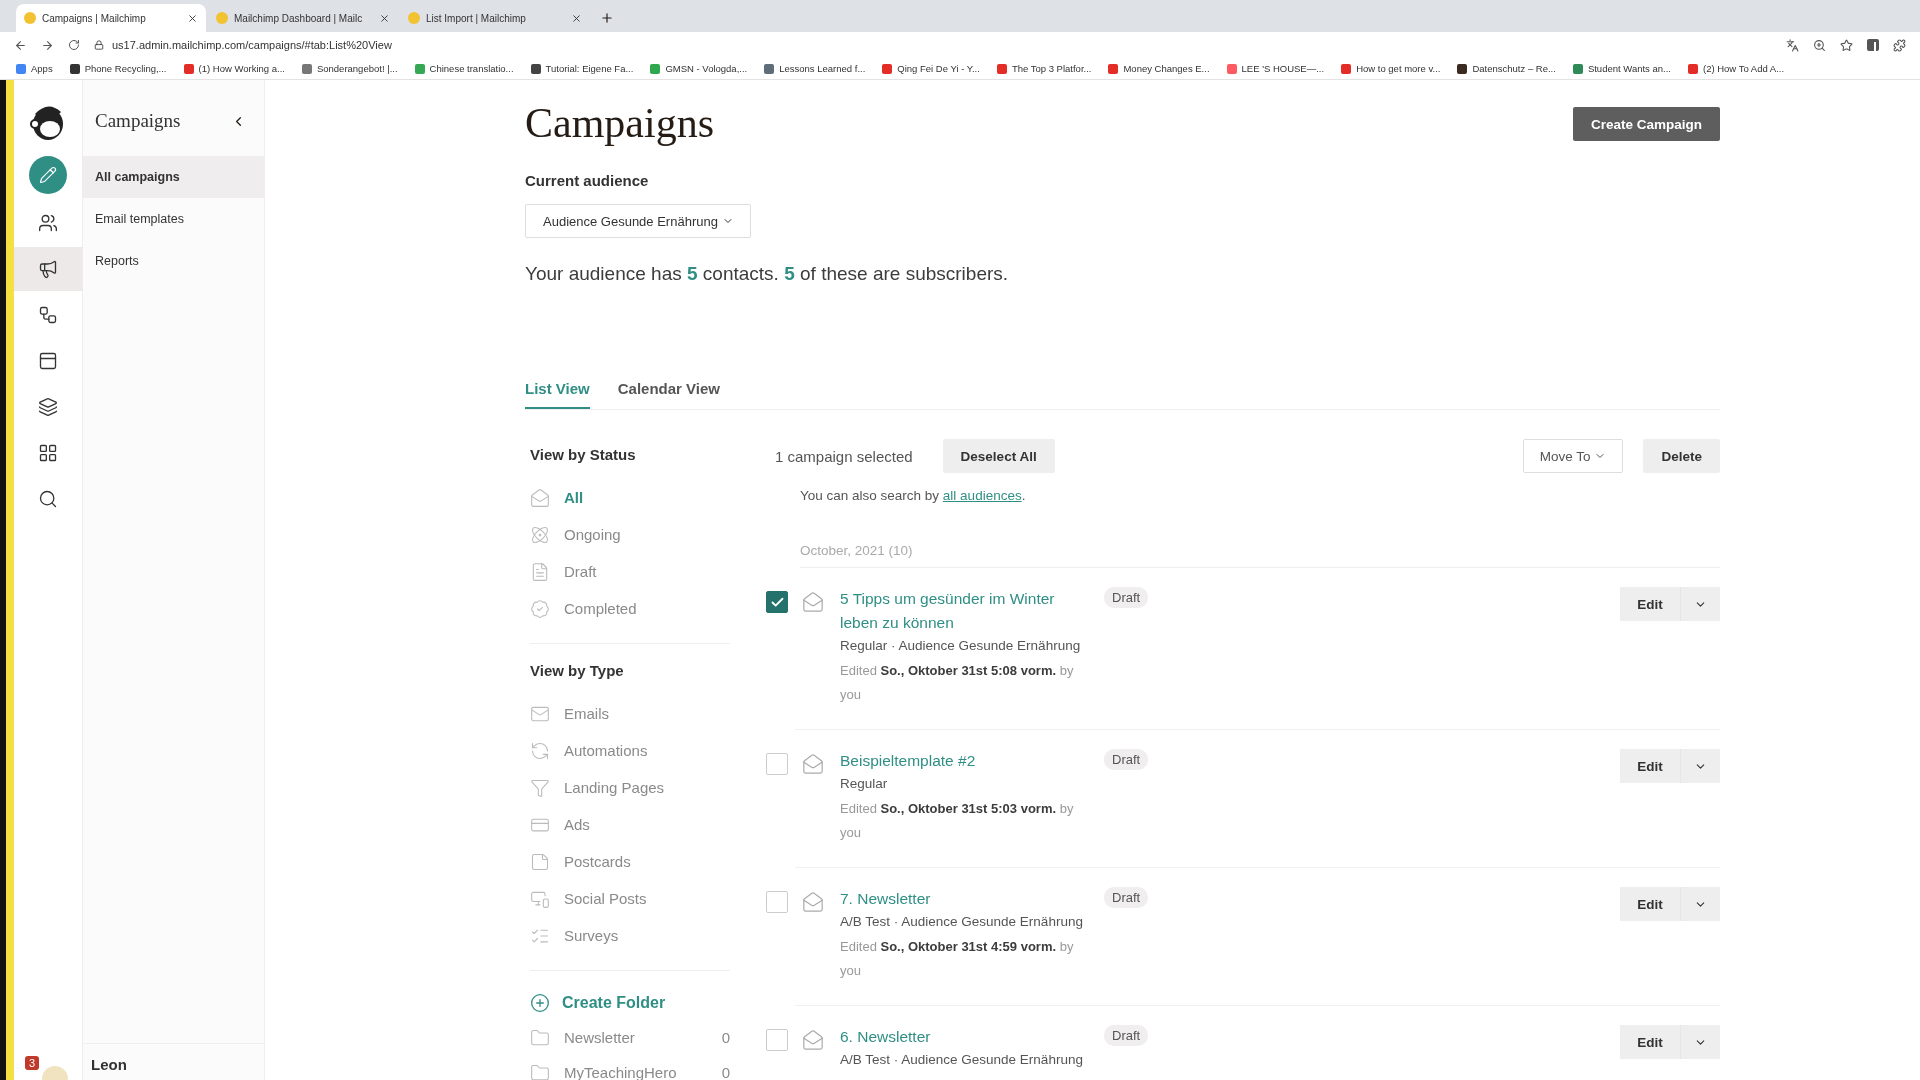 The height and width of the screenshot is (1080, 1920). What do you see at coordinates (47, 45) in the screenshot?
I see `forward-icon` at bounding box center [47, 45].